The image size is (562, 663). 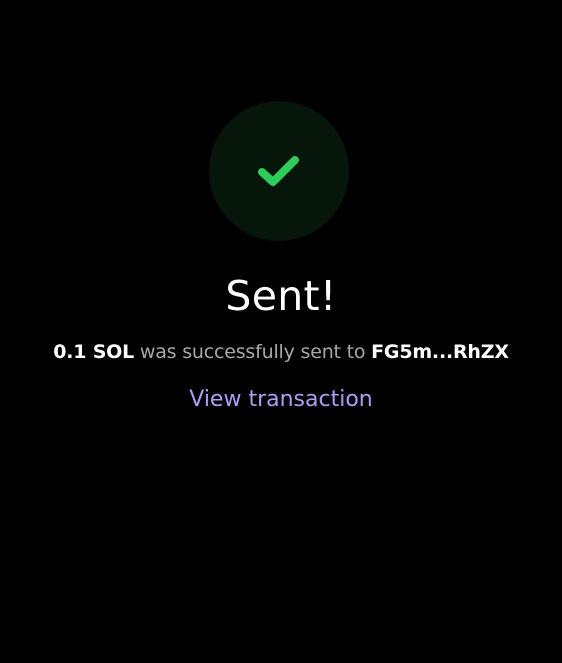 What do you see at coordinates (94, 352) in the screenshot?
I see `sent-amount: 0.1 SOL` at bounding box center [94, 352].